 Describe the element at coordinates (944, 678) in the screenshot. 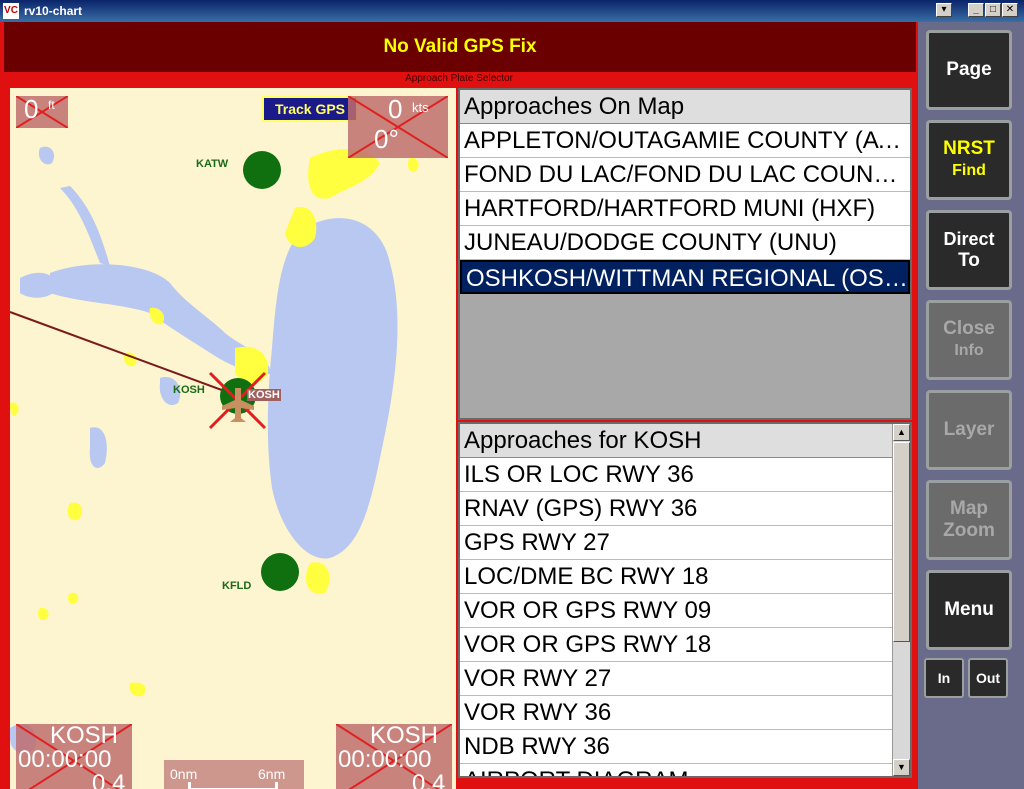

I see `zoom-in-button: In` at that location.